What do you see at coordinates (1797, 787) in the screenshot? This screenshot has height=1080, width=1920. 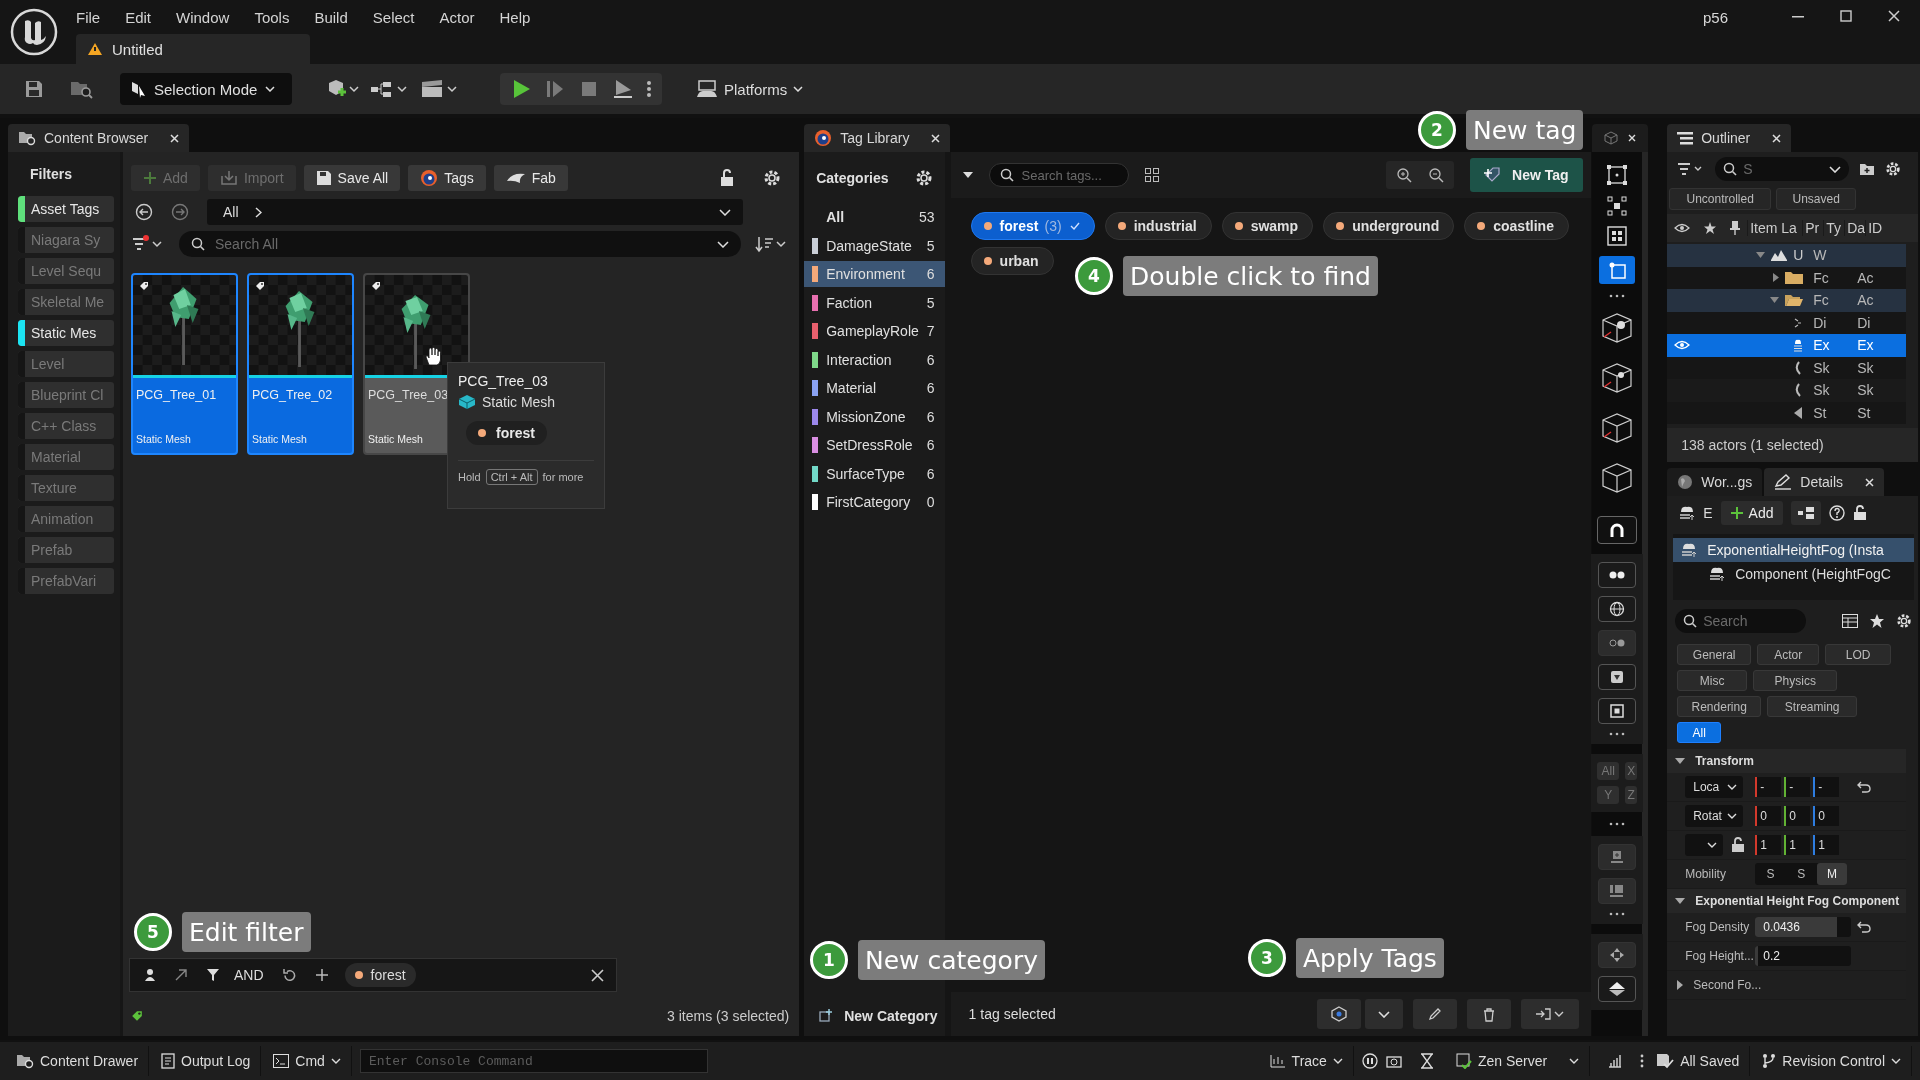 I see `vector-field: -` at bounding box center [1797, 787].